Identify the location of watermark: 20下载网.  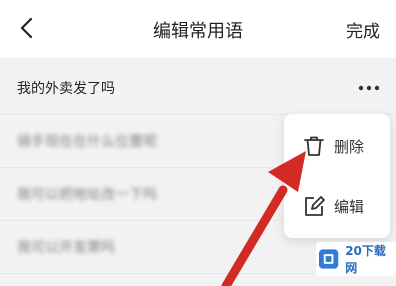
(356, 259).